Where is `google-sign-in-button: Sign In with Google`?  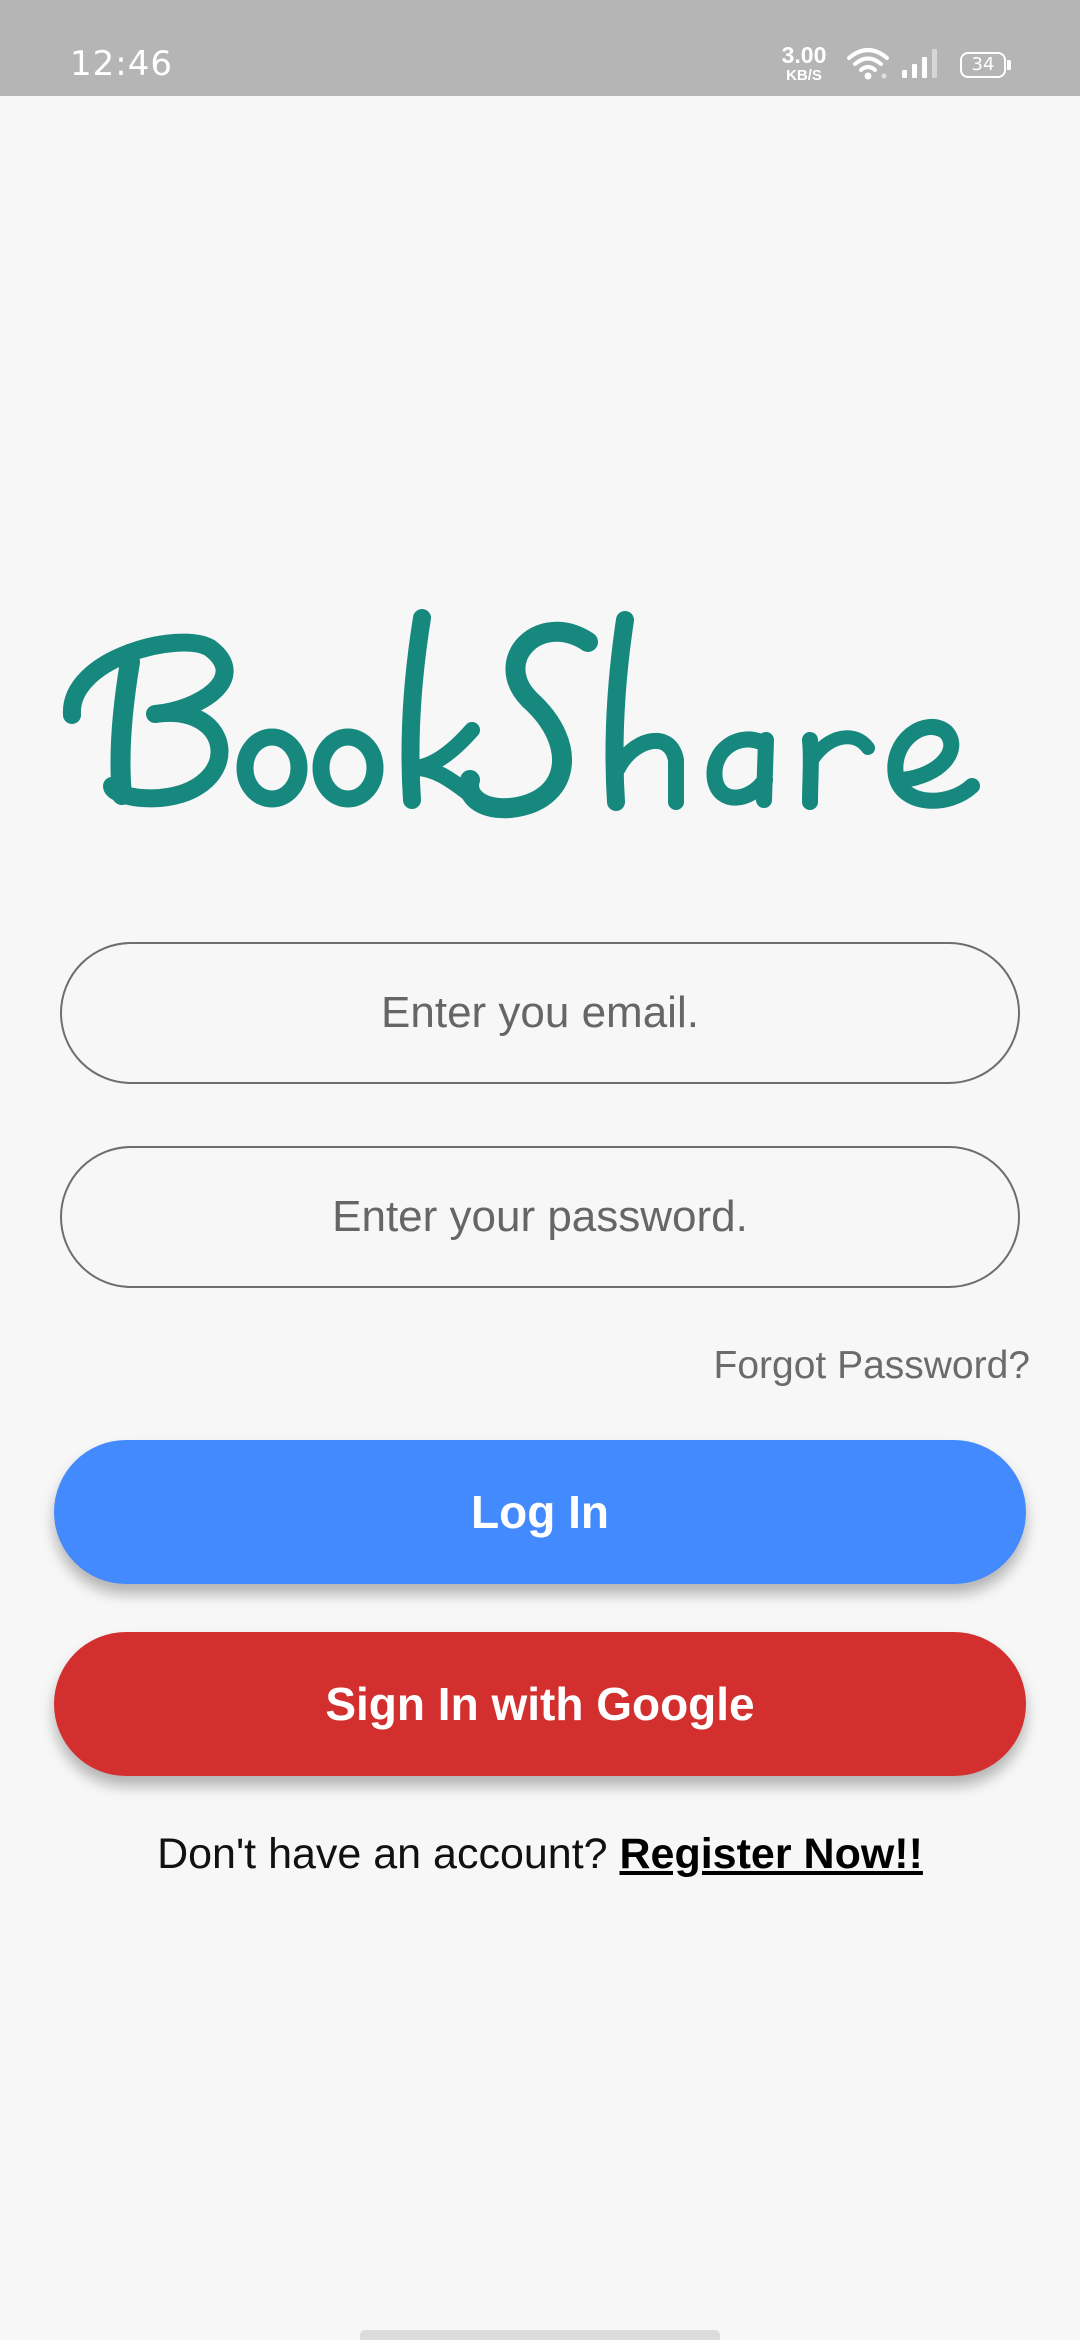
google-sign-in-button: Sign In with Google is located at coordinates (540, 1704).